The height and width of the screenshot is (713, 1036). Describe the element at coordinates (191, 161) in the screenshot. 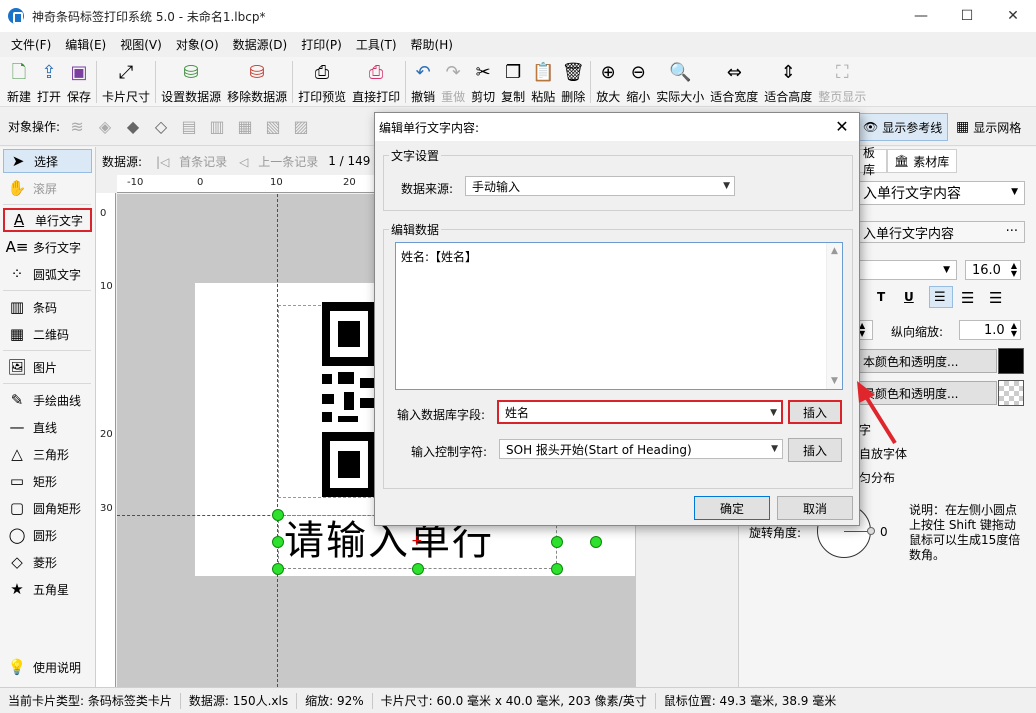

I see `first-record-button: |◁ 首条记录` at that location.